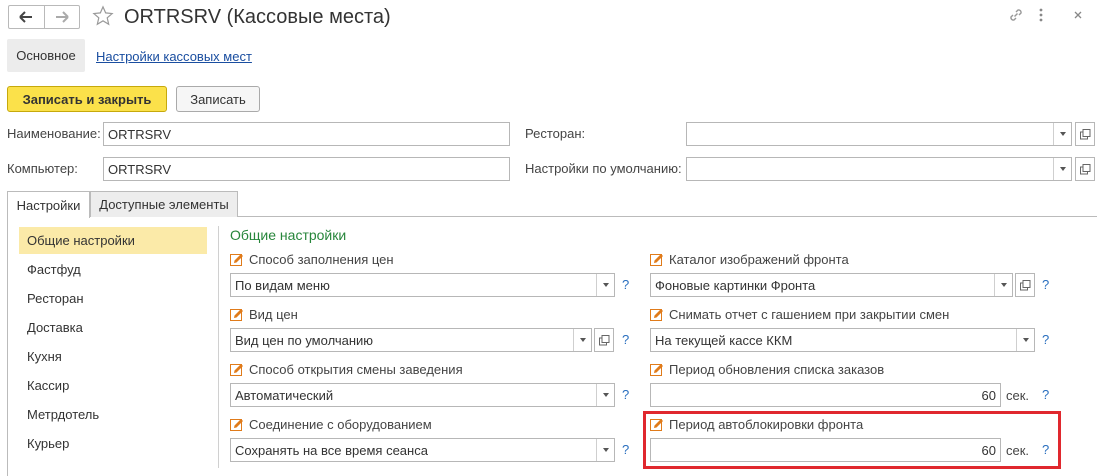 The height and width of the screenshot is (476, 1099). I want to click on report-close-value: На текущей кассе ККМ, so click(724, 340).